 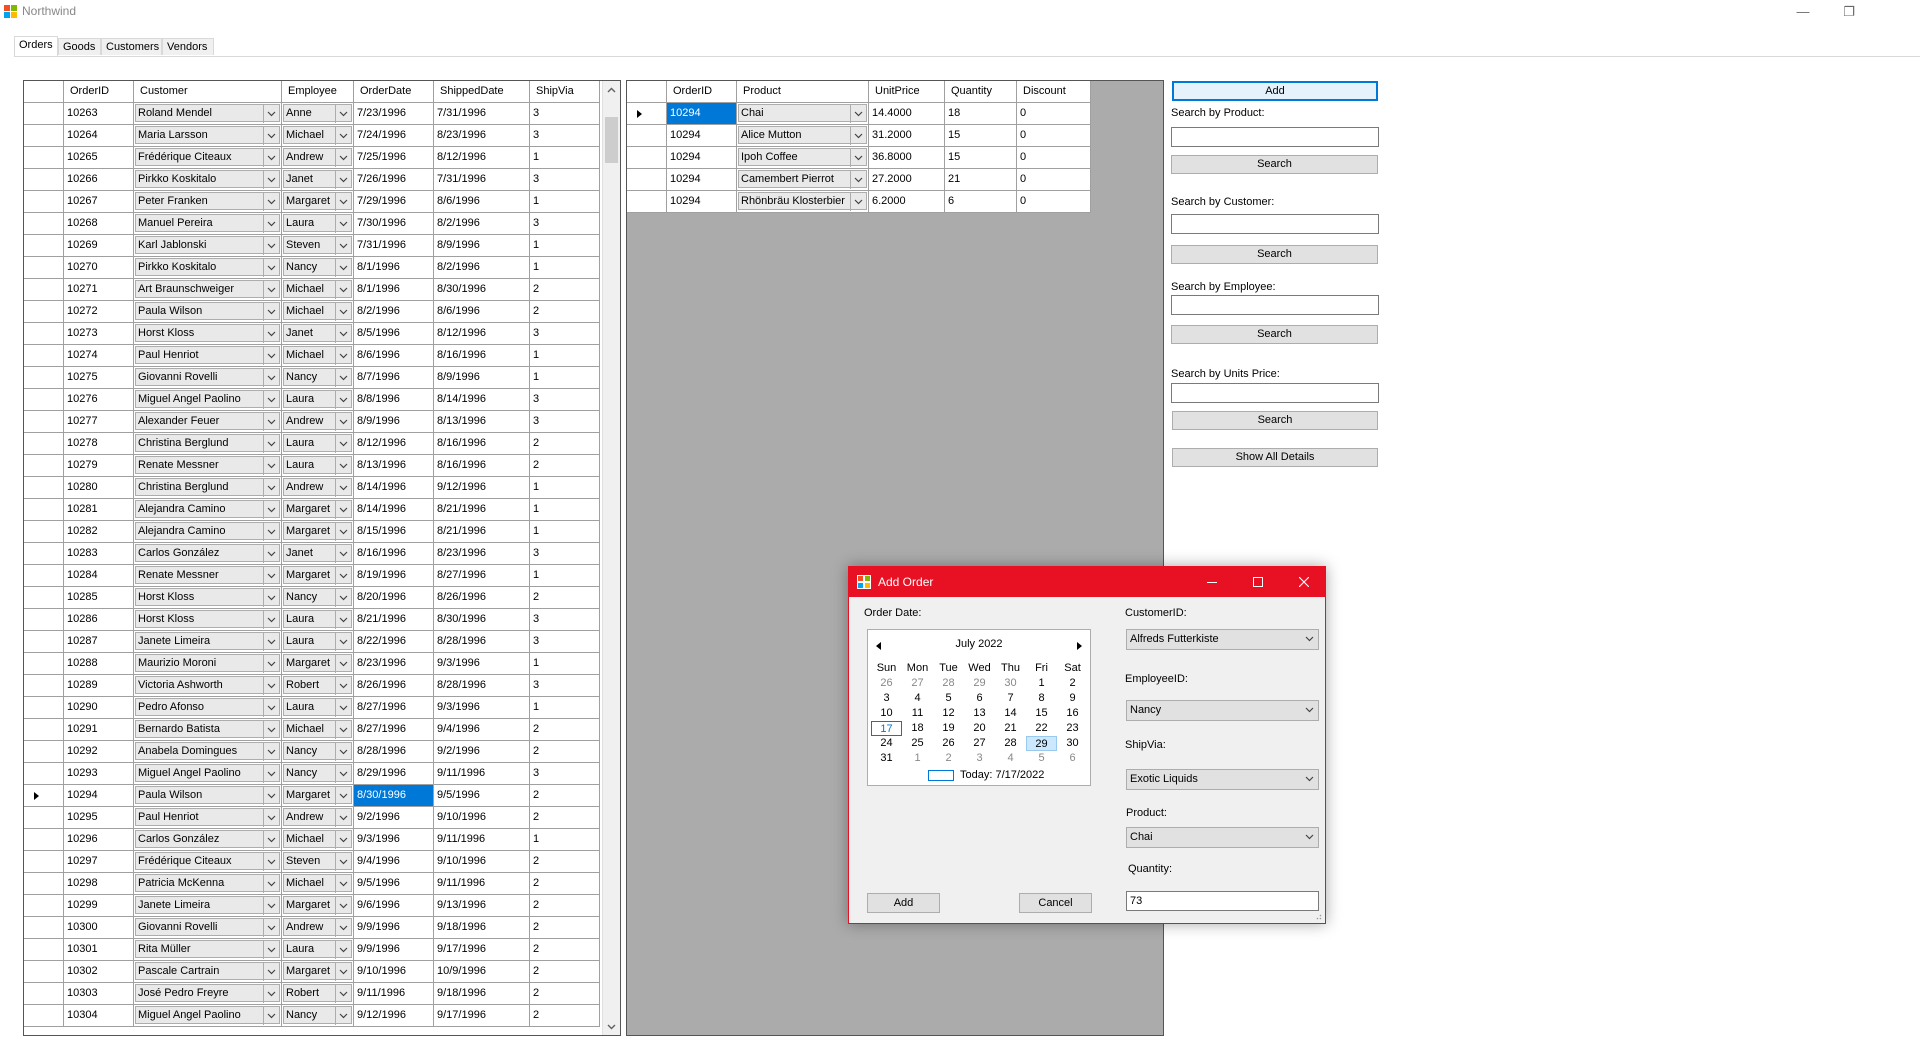 I want to click on cell-employee: Laura, so click(x=318, y=224).